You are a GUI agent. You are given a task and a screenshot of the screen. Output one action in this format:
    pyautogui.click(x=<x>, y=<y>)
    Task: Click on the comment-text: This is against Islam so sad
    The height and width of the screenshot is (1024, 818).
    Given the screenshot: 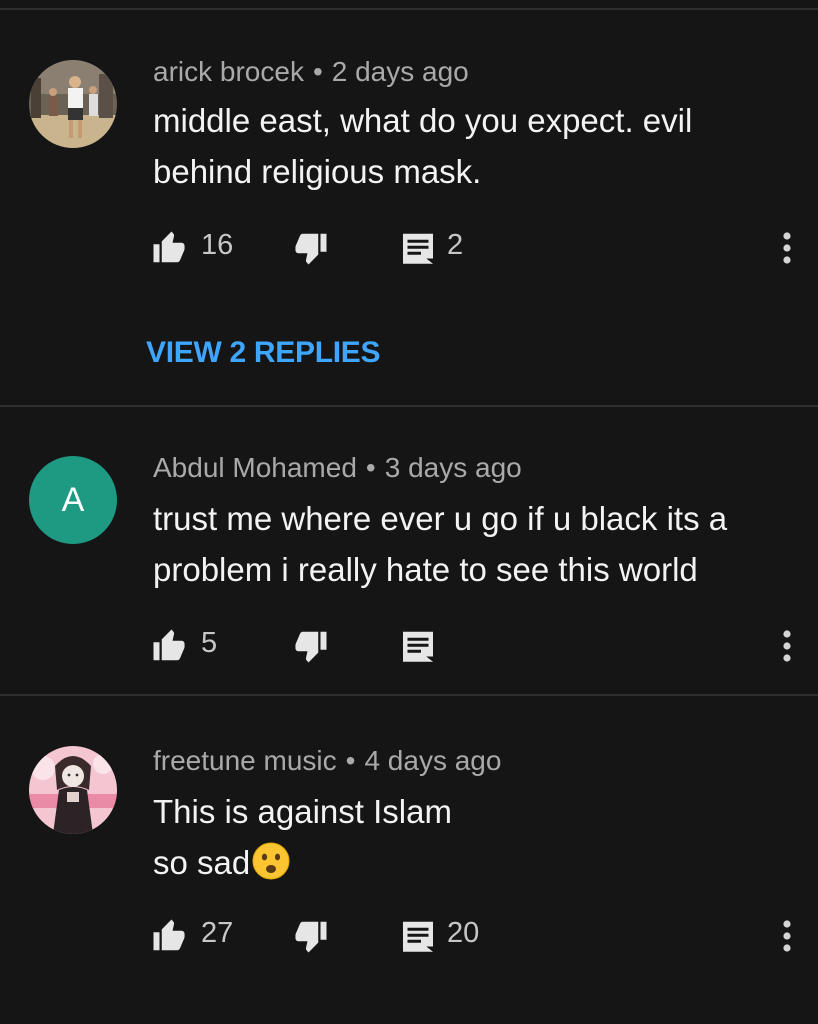 What is the action you would take?
    pyautogui.click(x=473, y=837)
    